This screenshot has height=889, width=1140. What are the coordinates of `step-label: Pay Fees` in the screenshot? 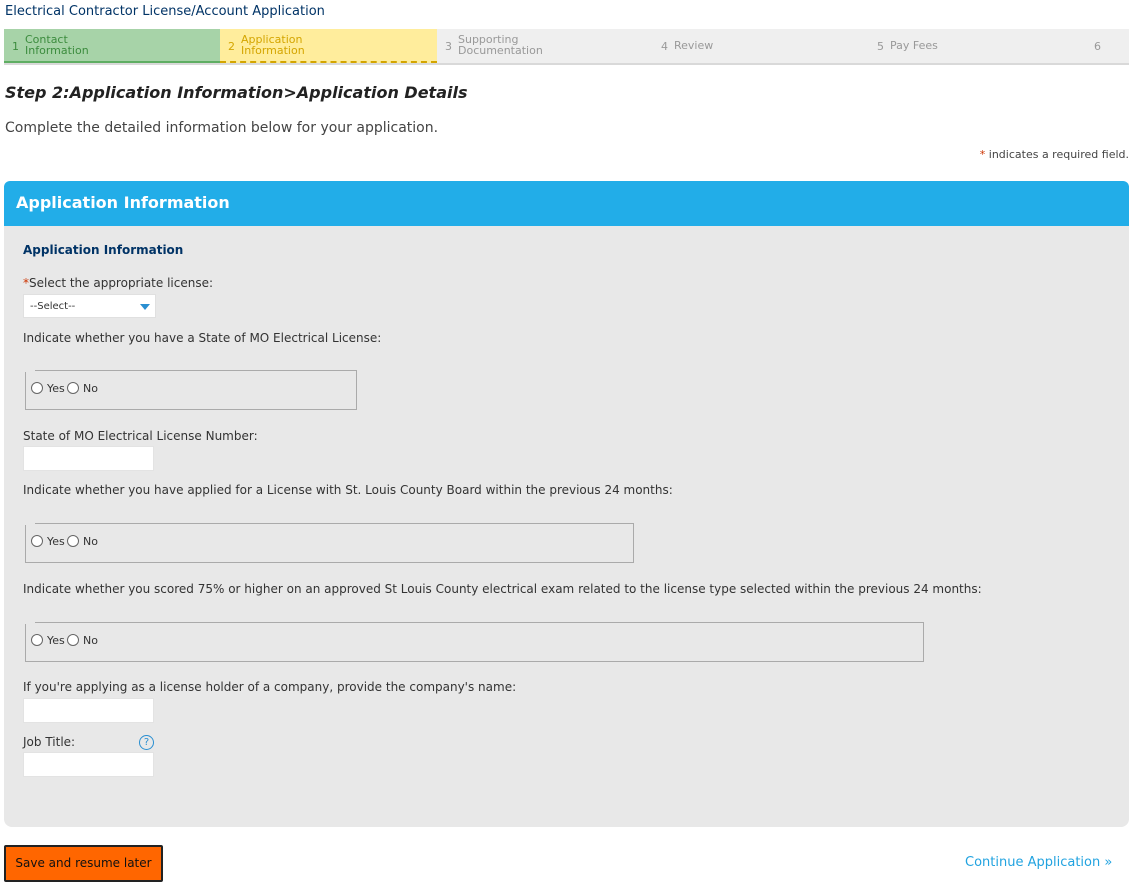 It's located at (914, 45).